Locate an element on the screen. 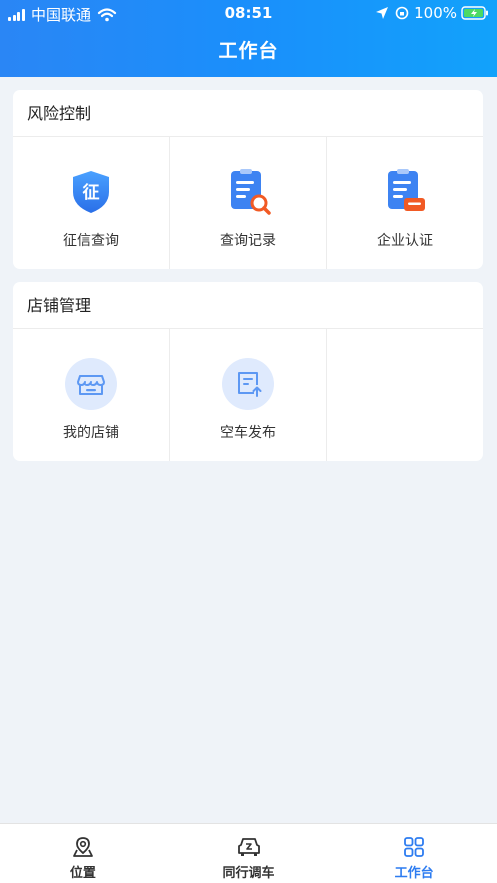 The width and height of the screenshot is (497, 883). enterprise-cert-button: 企业认证 is located at coordinates (405, 203).